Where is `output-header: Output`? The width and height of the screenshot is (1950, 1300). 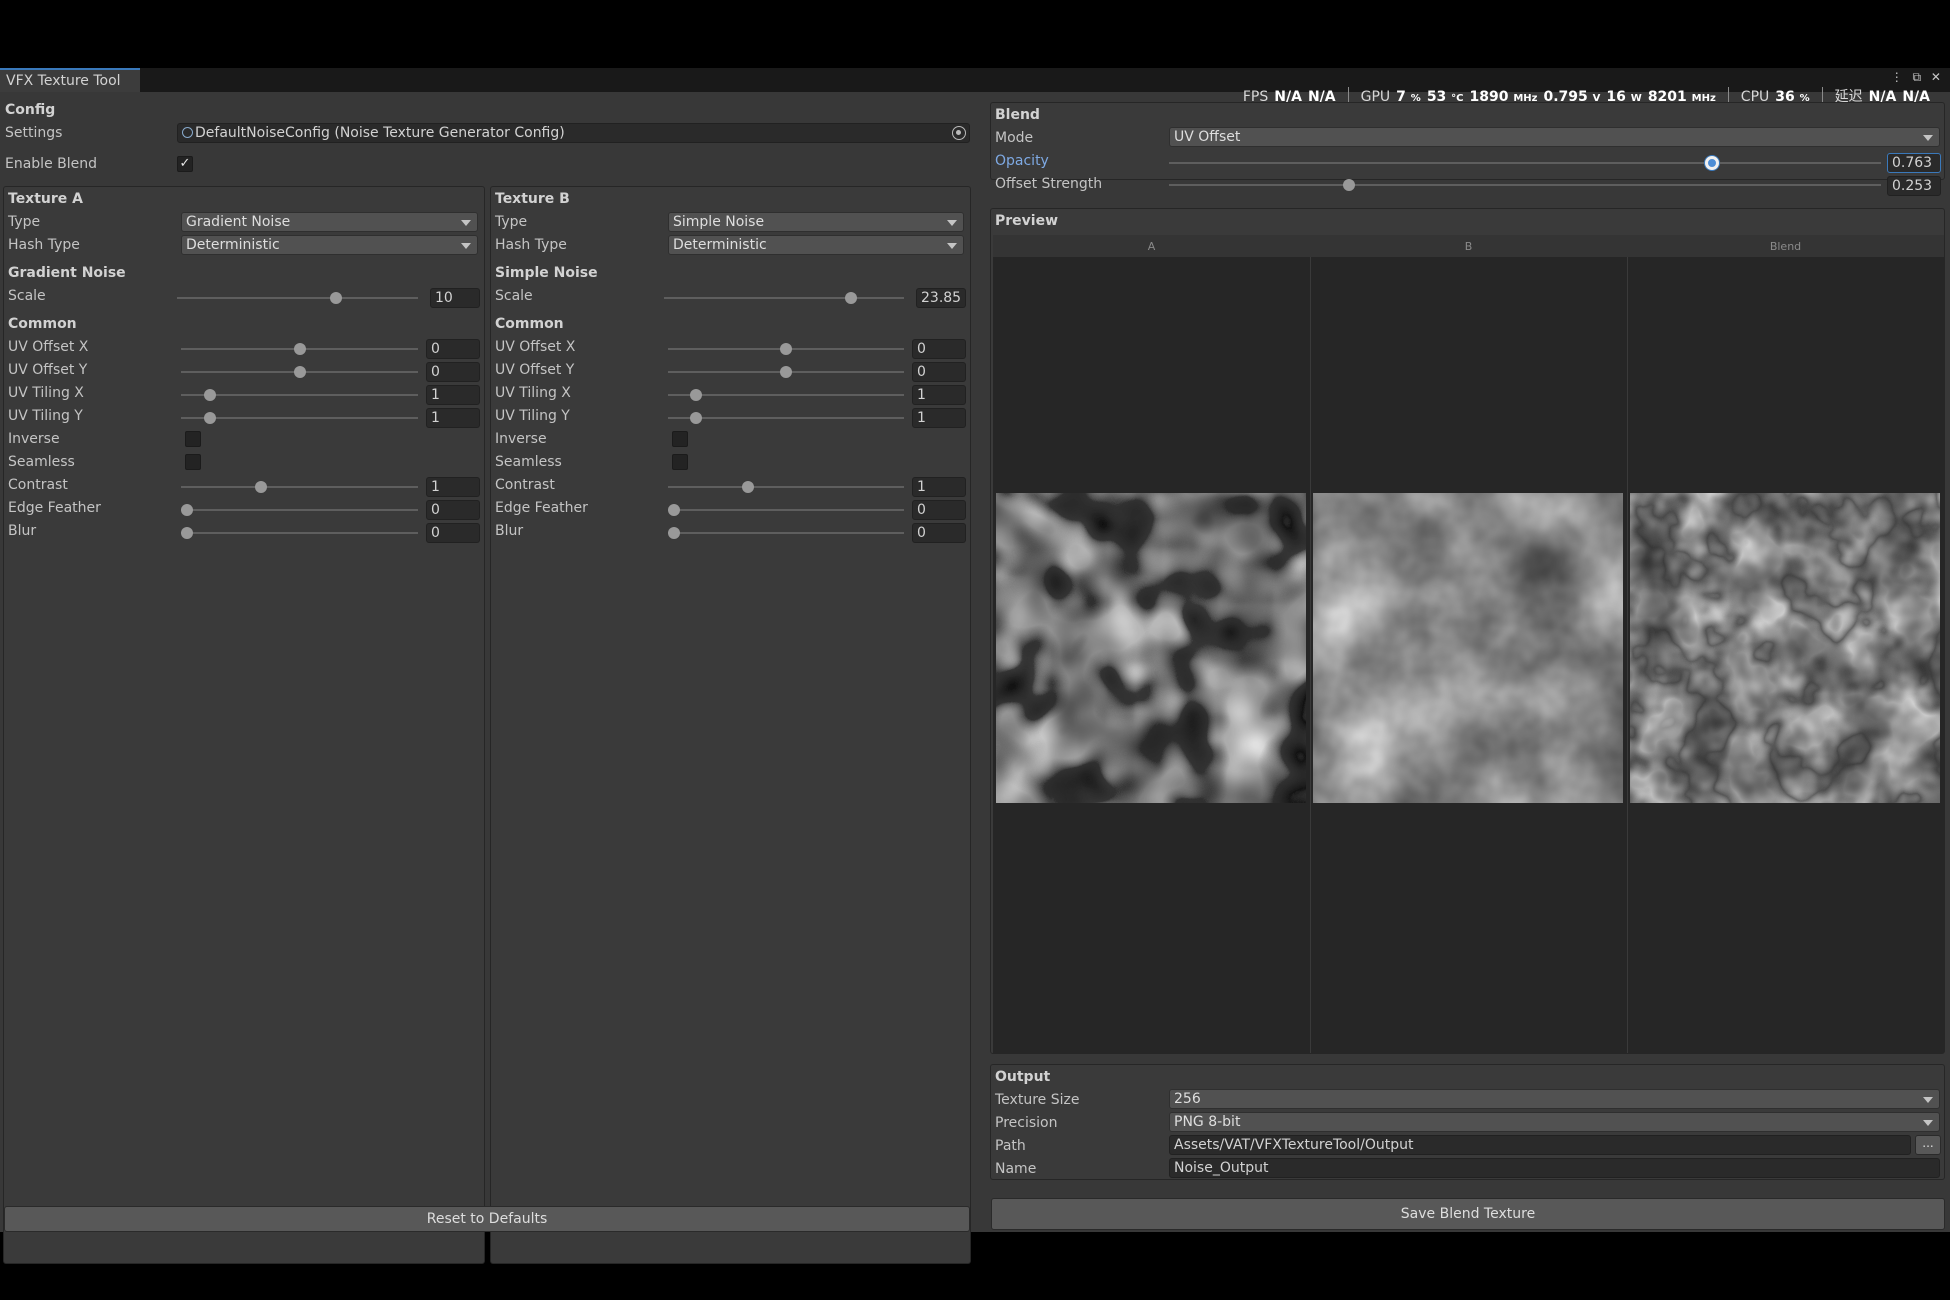
output-header: Output is located at coordinates (1023, 1077).